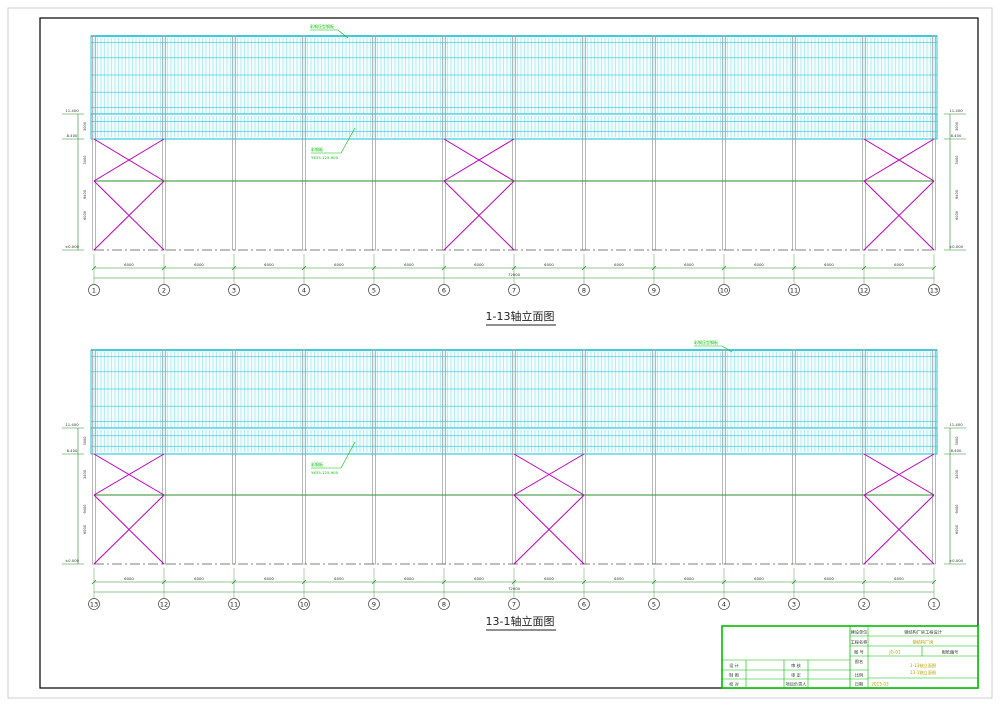 This screenshot has height=706, width=1000. I want to click on tb-r3-value: JG-01, so click(894, 652).